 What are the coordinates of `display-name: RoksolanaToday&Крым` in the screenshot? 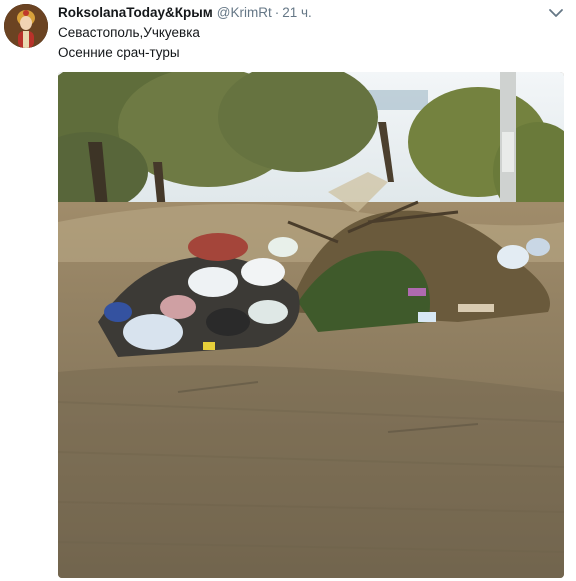 It's located at (135, 12).